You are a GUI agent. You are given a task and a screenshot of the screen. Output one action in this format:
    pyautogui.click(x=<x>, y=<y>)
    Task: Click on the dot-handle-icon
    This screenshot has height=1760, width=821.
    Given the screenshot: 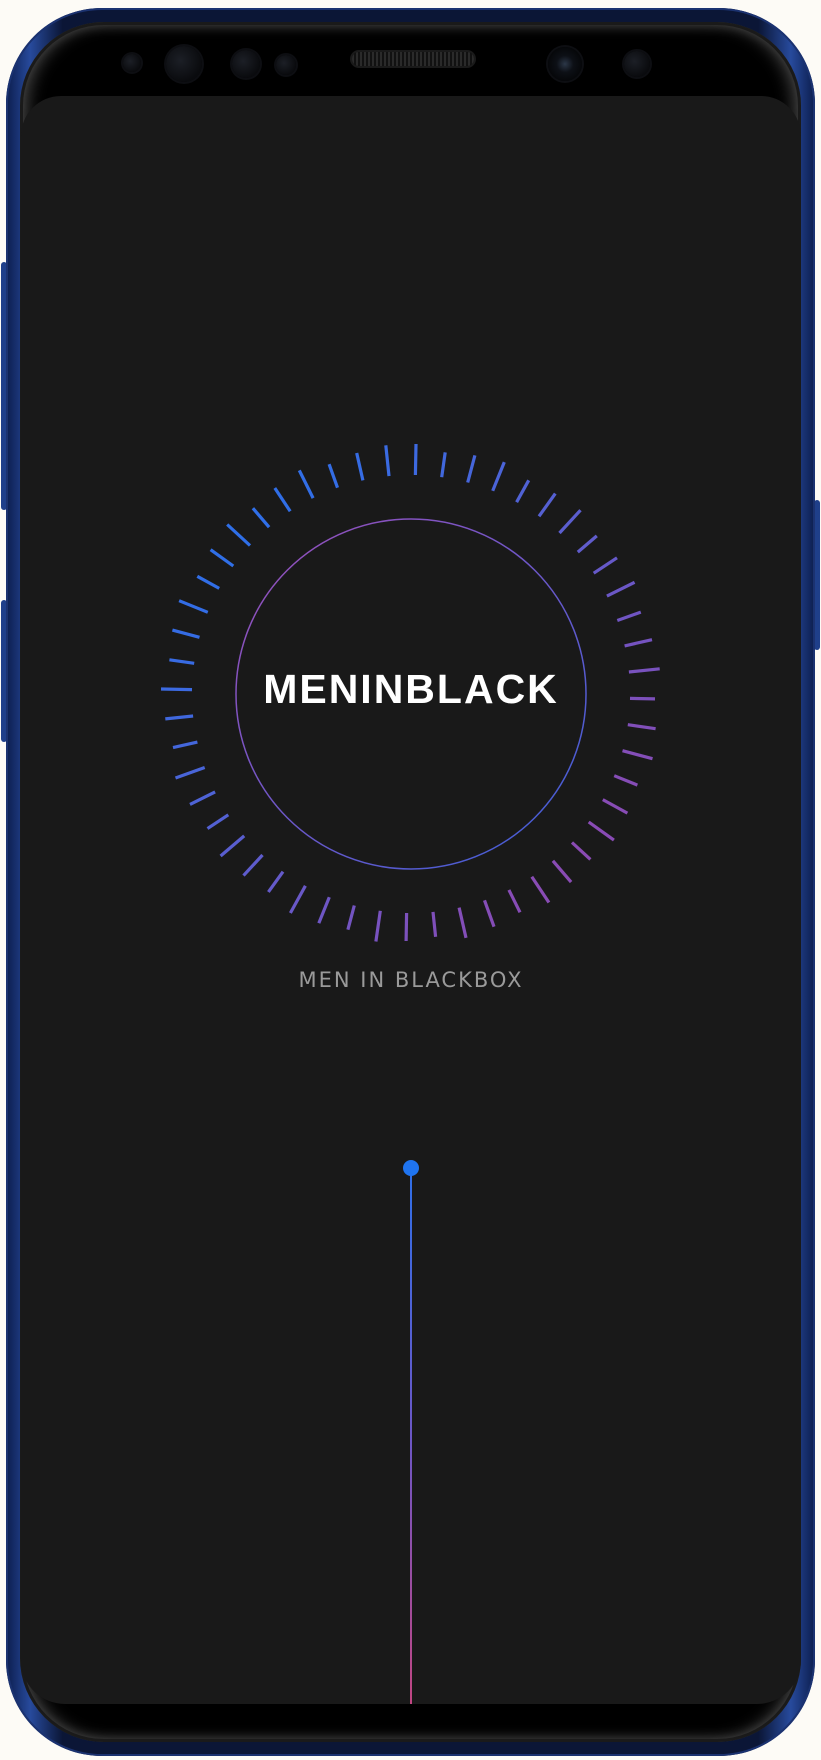 What is the action you would take?
    pyautogui.click(x=411, y=1168)
    